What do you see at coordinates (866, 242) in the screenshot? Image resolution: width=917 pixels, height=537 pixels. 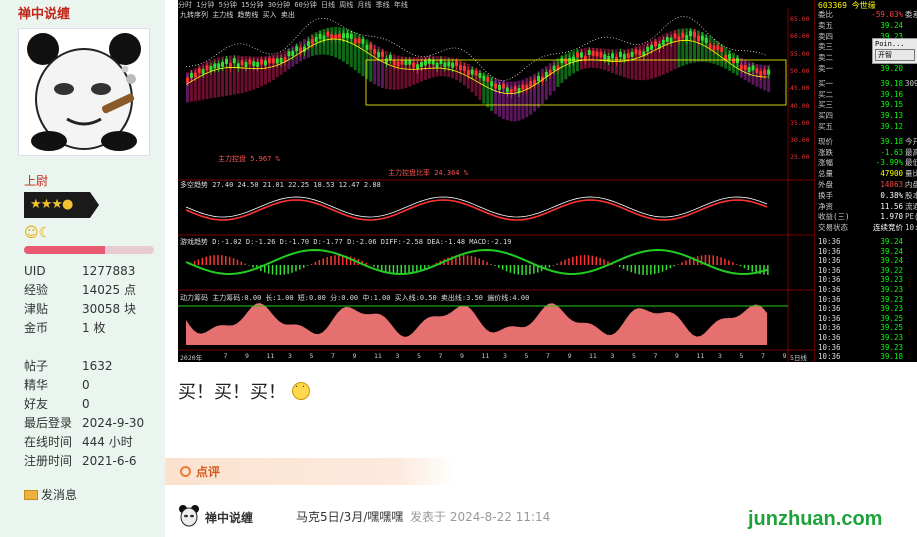 I see `tick-row: 10:36 39.24` at bounding box center [866, 242].